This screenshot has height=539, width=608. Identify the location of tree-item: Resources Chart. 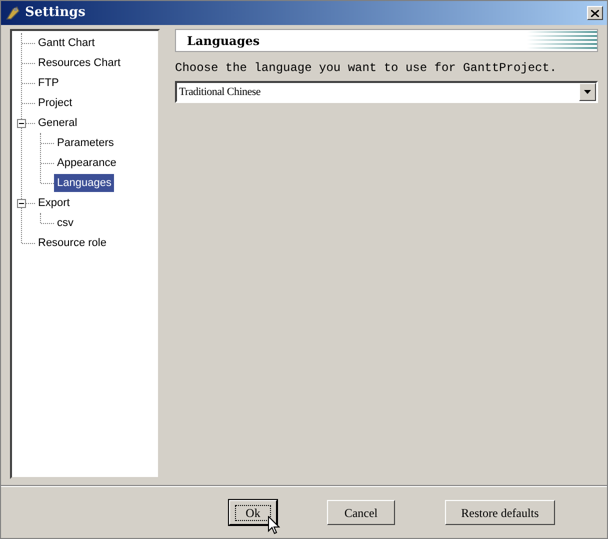
(79, 63).